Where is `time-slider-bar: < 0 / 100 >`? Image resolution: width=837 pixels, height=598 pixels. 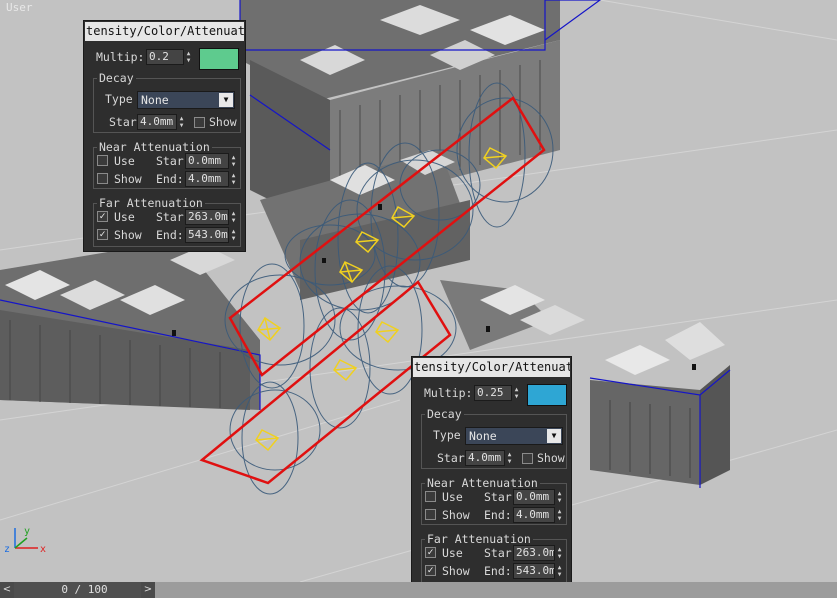 time-slider-bar: < 0 / 100 > is located at coordinates (418, 590).